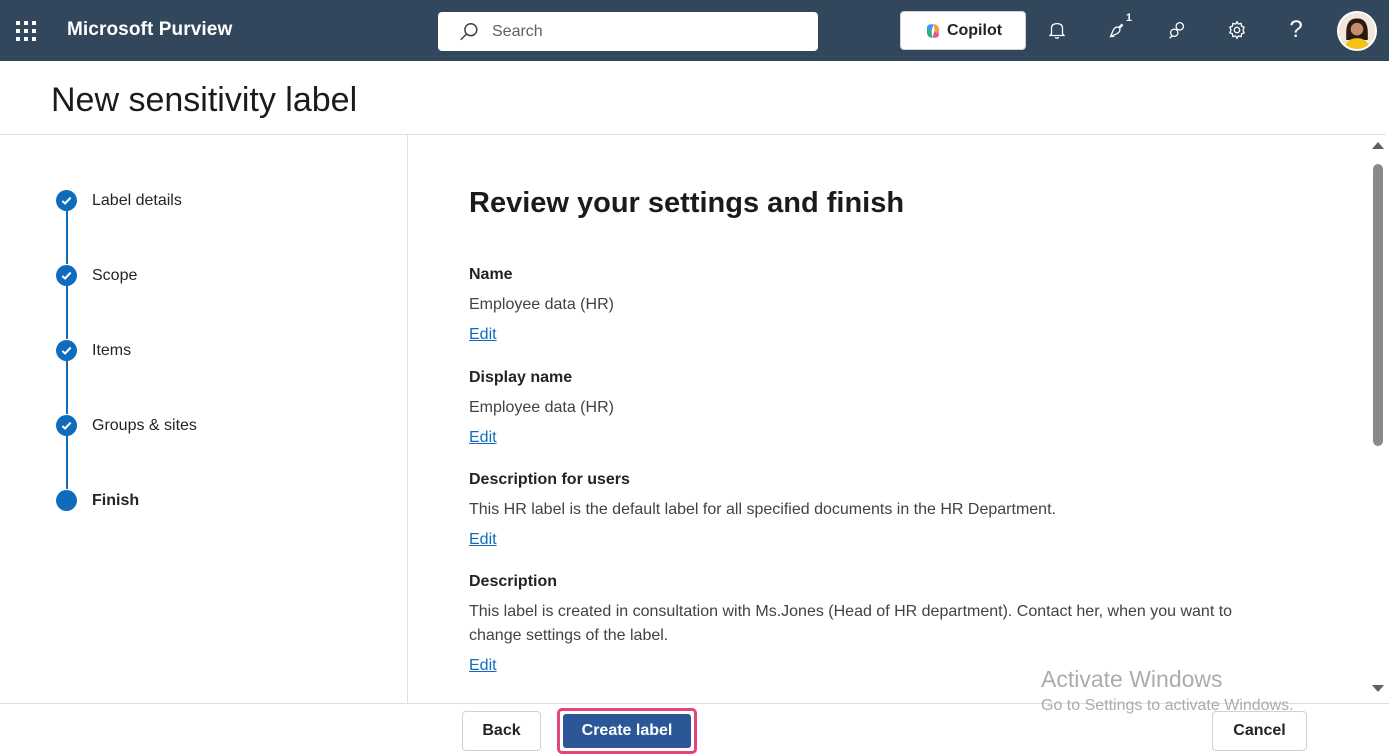 This screenshot has height=755, width=1389. I want to click on edit-description-link: Edit, so click(483, 666).